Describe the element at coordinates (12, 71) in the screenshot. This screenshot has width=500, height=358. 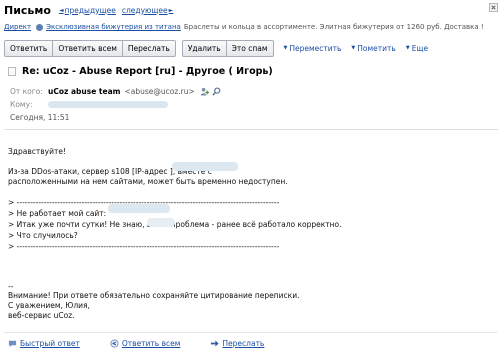
I see `flag-icon` at that location.